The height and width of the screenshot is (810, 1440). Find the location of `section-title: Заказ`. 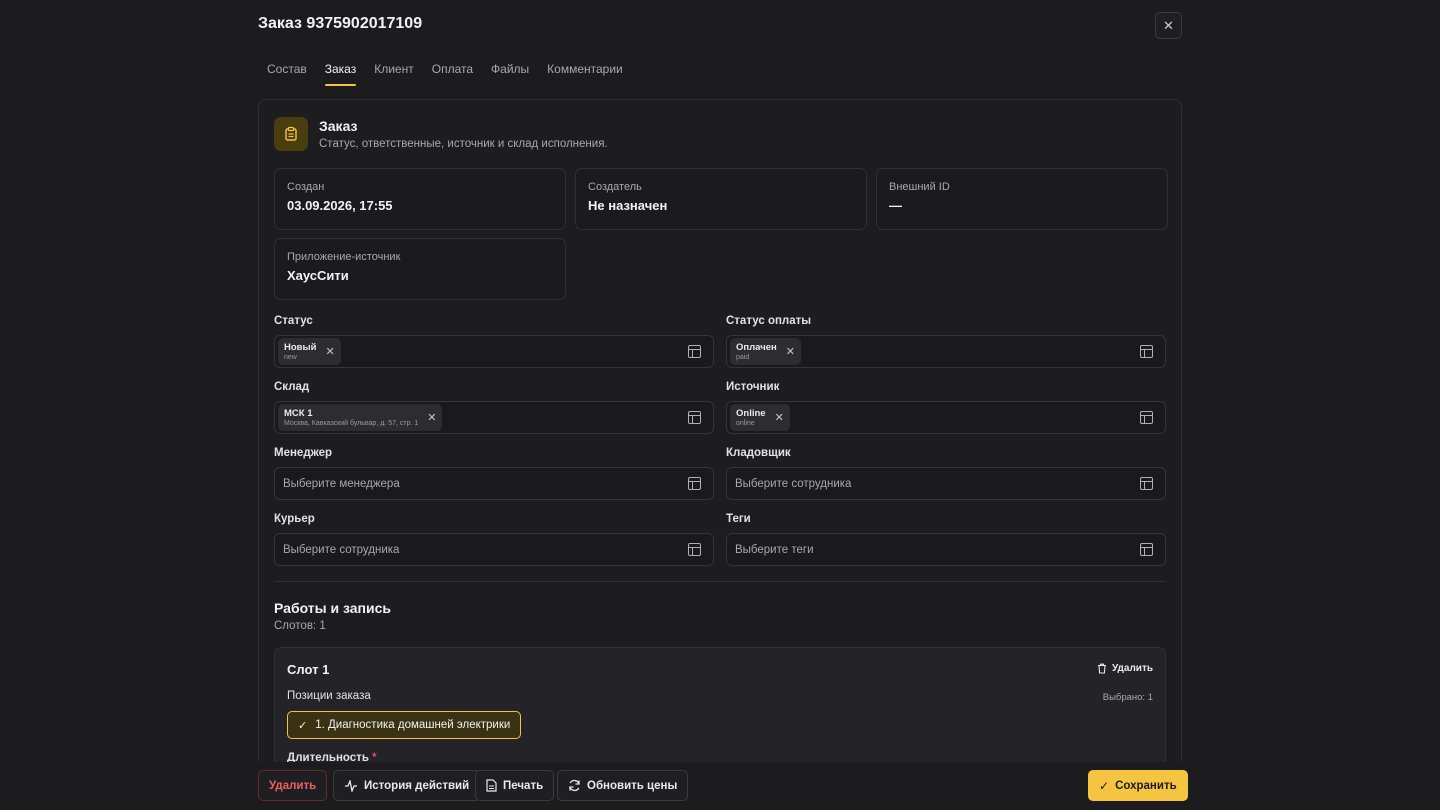

section-title: Заказ is located at coordinates (338, 126).